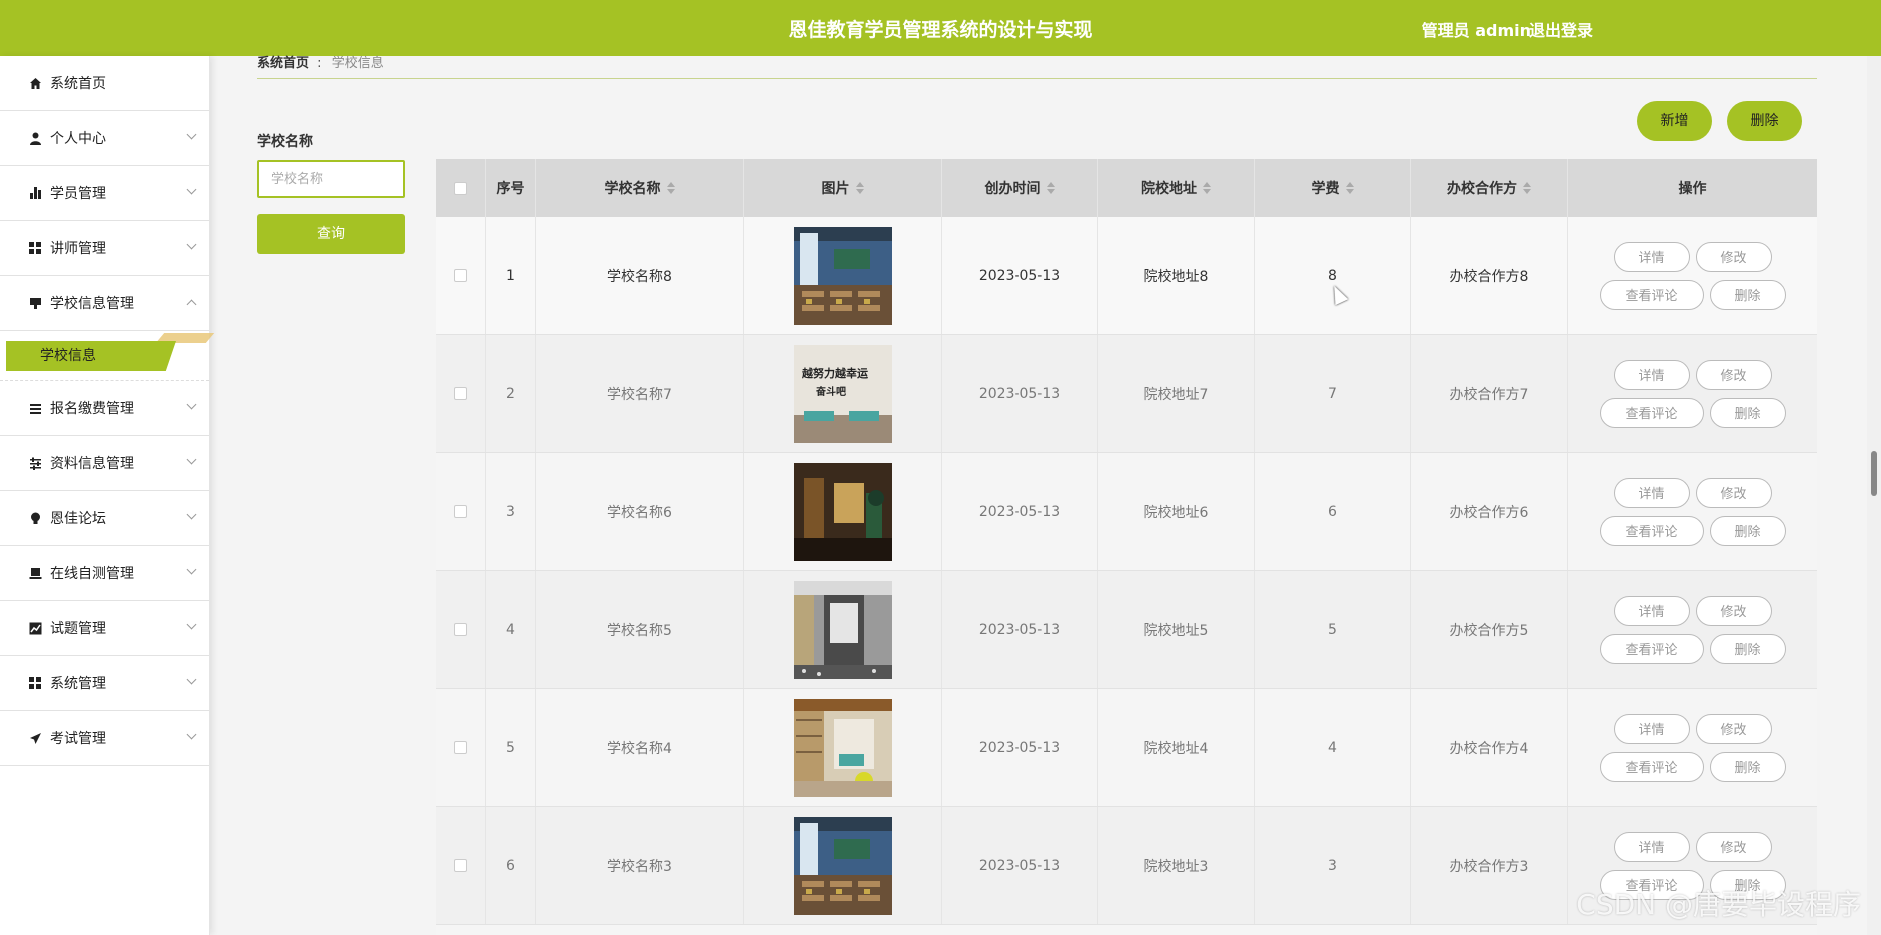 The height and width of the screenshot is (935, 1881). Describe the element at coordinates (640, 188) in the screenshot. I see `header-cell: 学校名称` at that location.